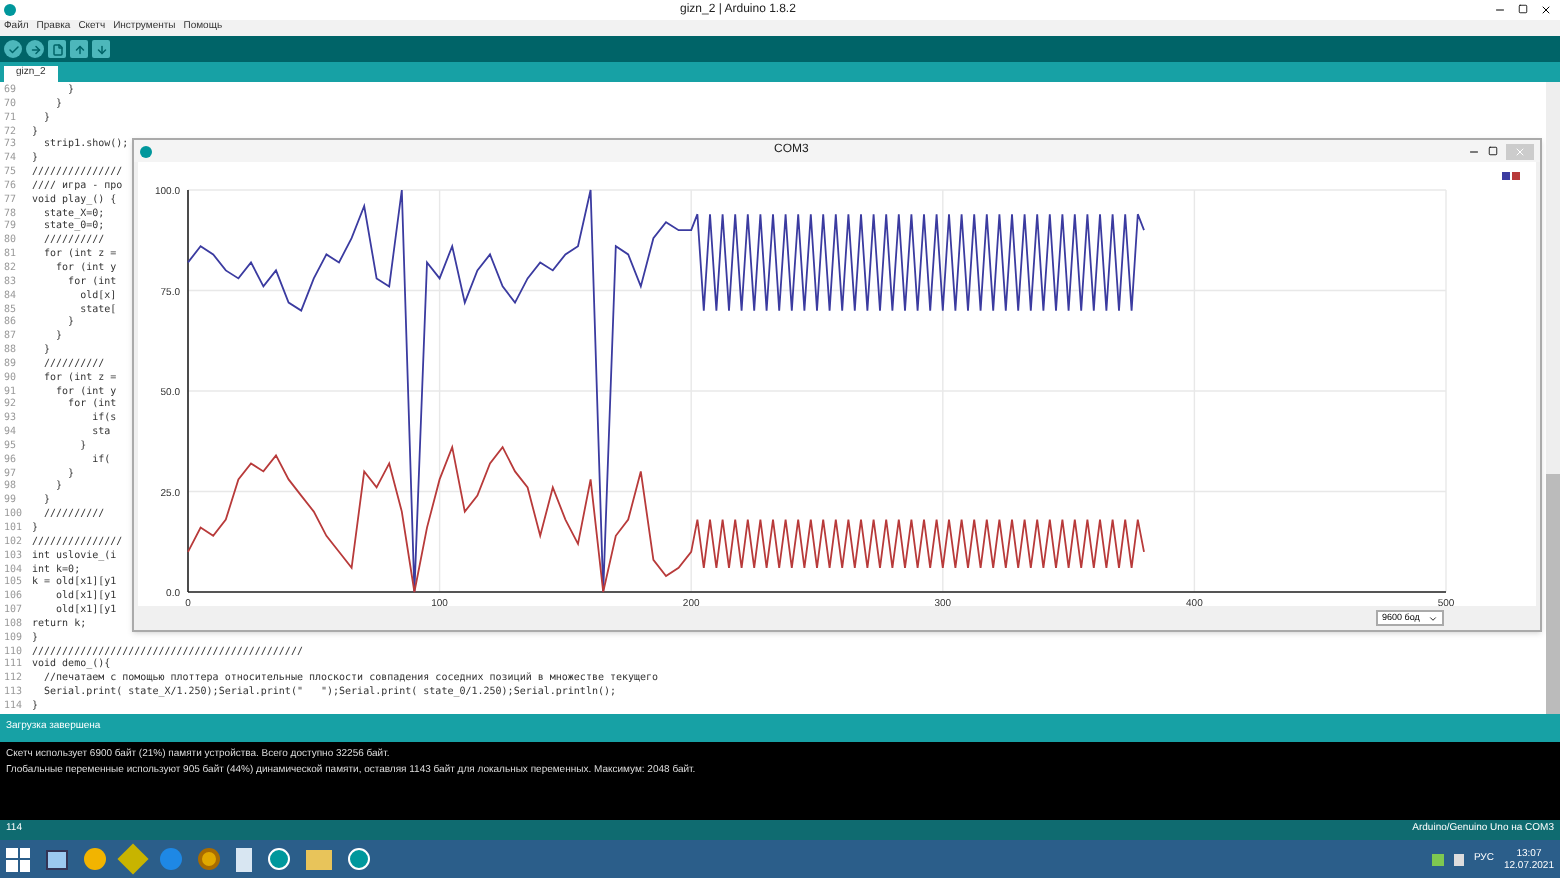  I want to click on scrollbar, so click(1553, 398).